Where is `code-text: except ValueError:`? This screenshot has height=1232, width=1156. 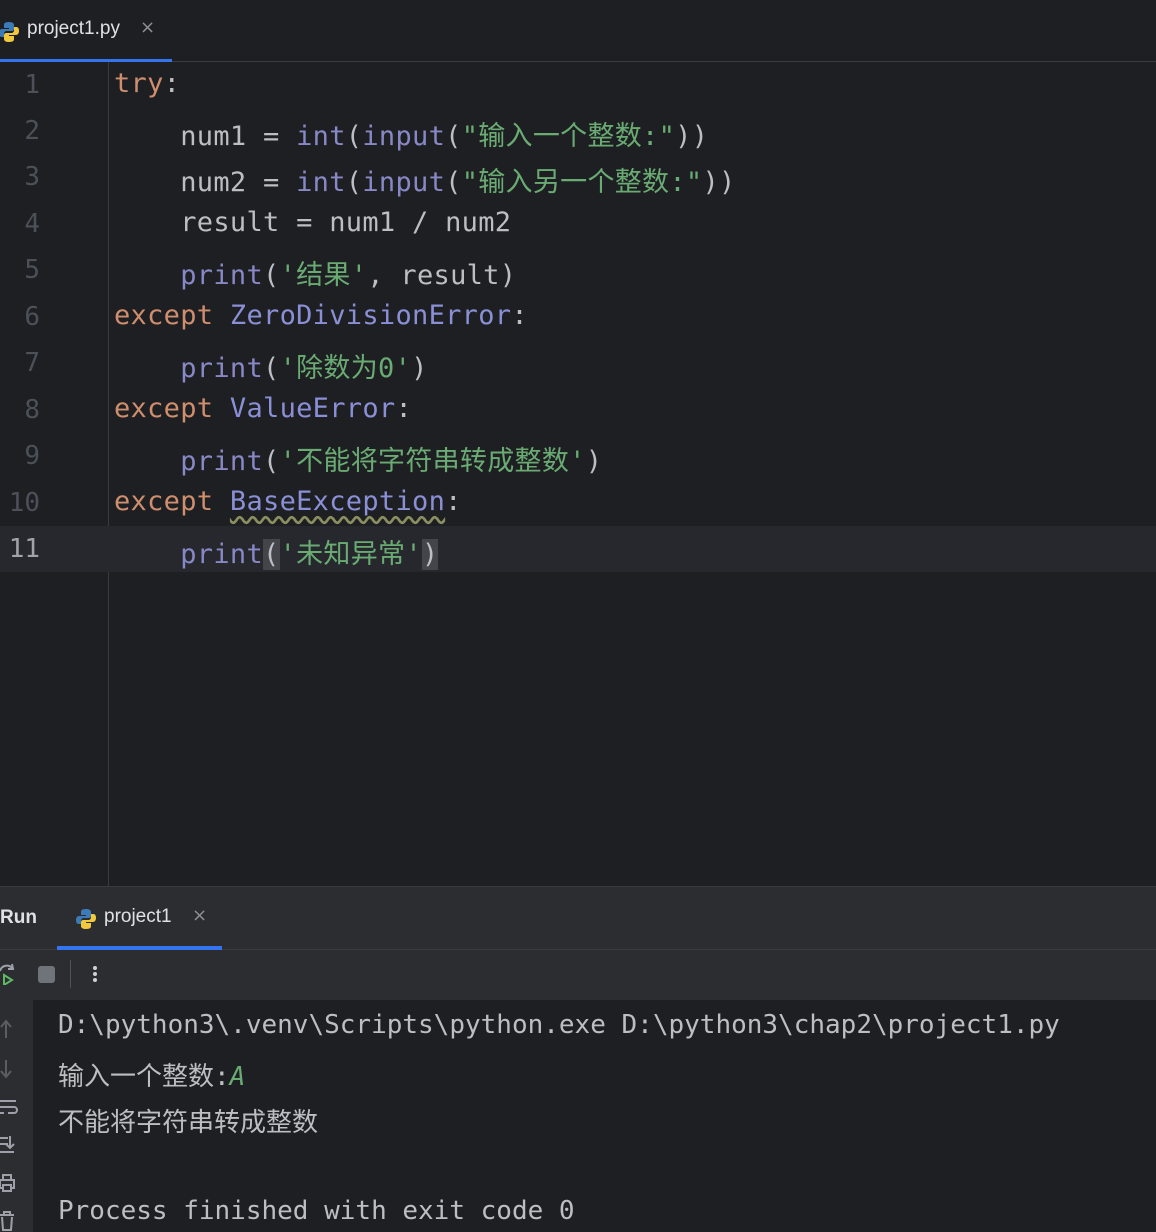 code-text: except ValueError: is located at coordinates (263, 408).